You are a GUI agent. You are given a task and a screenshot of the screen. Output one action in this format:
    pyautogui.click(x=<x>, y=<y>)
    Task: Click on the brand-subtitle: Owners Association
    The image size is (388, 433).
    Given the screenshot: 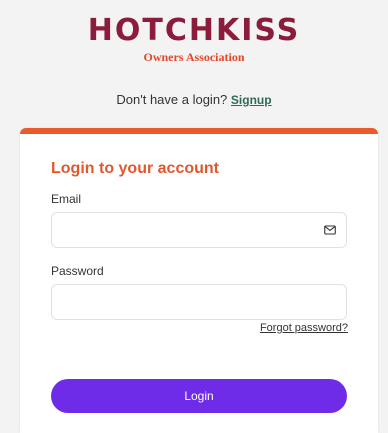 What is the action you would take?
    pyautogui.click(x=194, y=57)
    